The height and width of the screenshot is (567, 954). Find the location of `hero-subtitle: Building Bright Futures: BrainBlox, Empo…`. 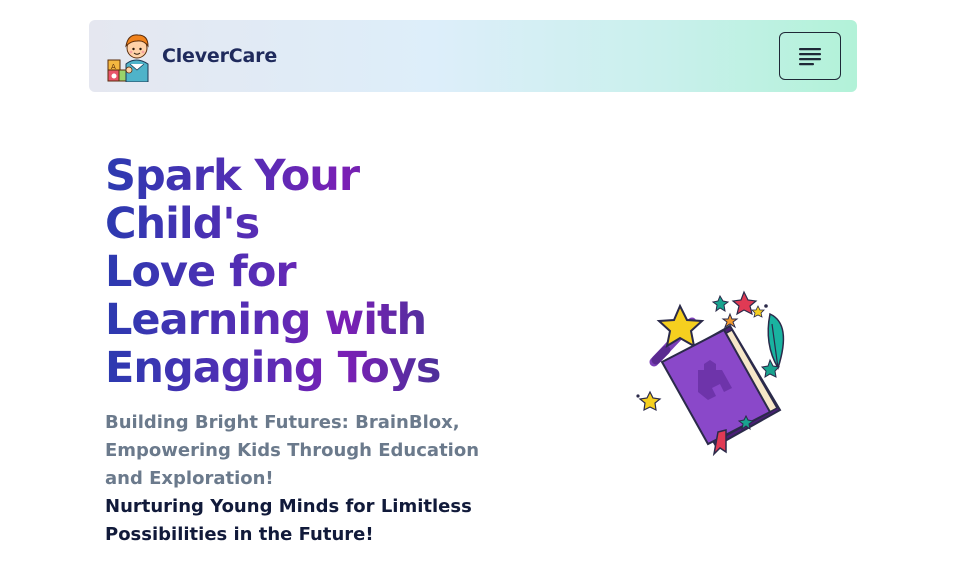

hero-subtitle: Building Bright Futures: BrainBlox, Empo… is located at coordinates (292, 450).